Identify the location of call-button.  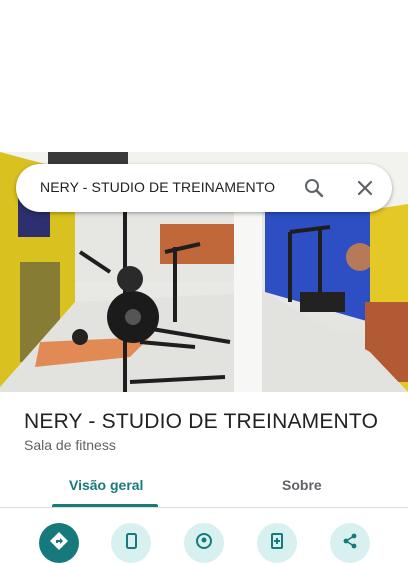
(131, 543).